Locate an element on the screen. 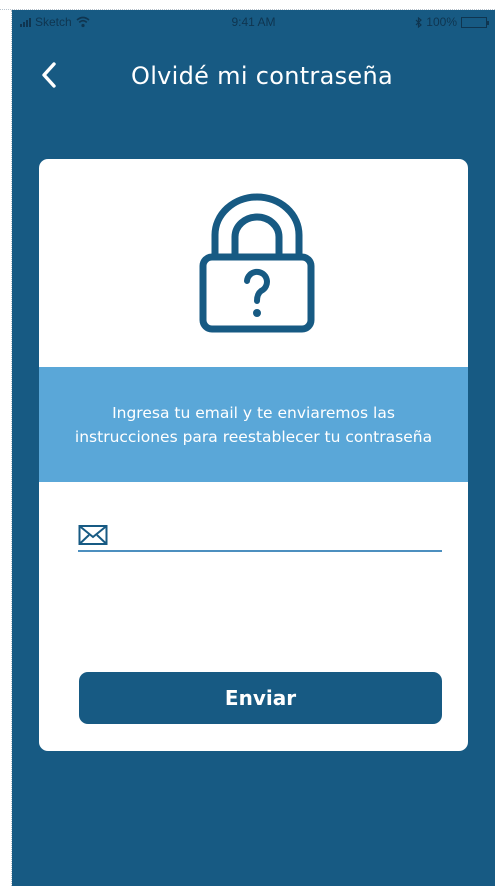 This screenshot has width=495, height=886. email-field is located at coordinates (260, 535).